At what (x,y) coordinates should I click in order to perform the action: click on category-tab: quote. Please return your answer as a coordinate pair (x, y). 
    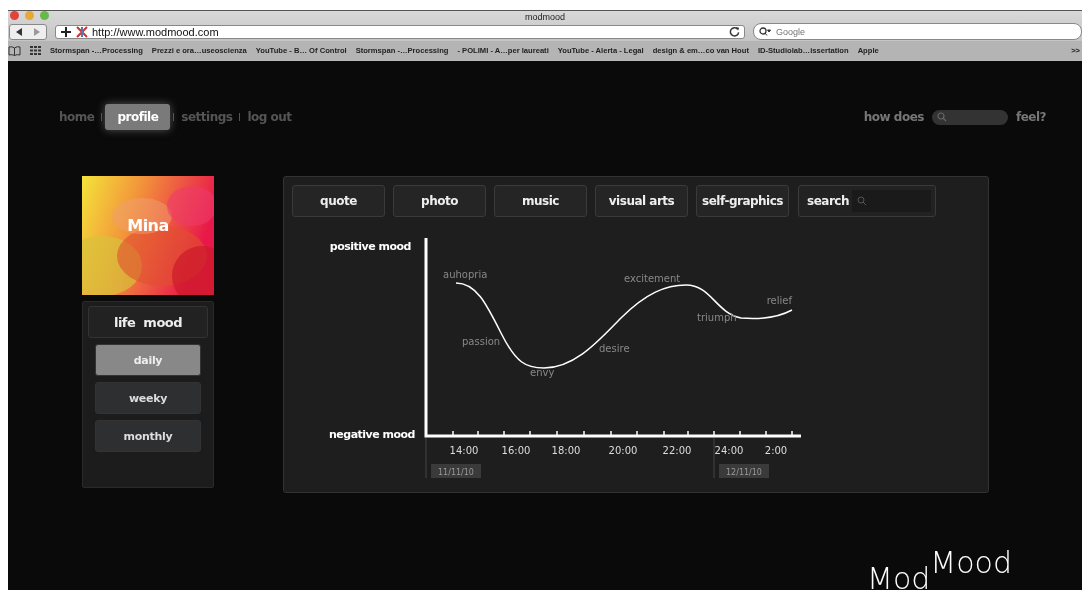
    Looking at the image, I should click on (338, 201).